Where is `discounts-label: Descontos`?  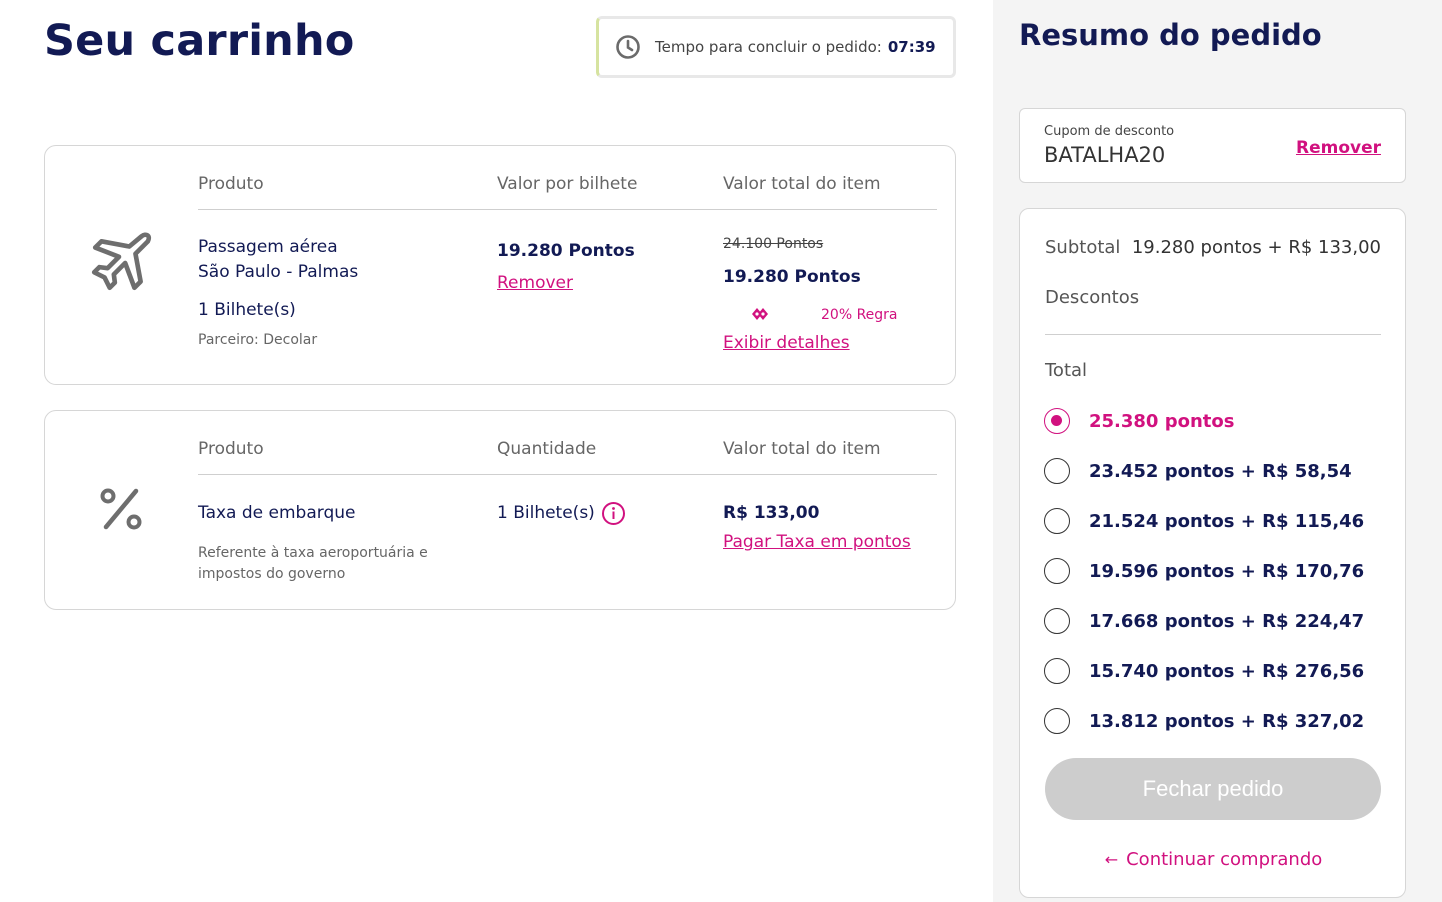
discounts-label: Descontos is located at coordinates (1092, 297).